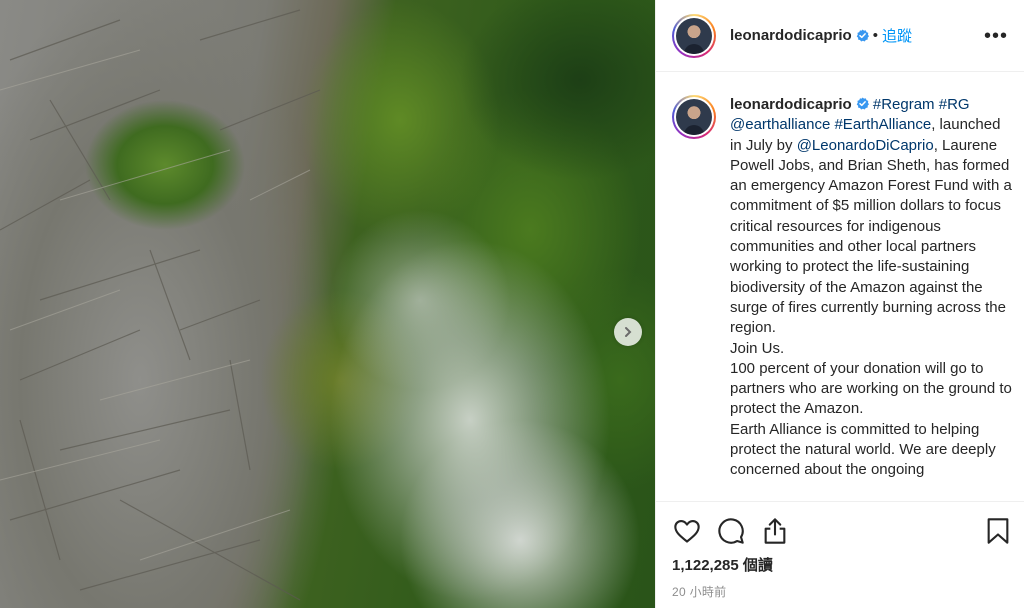 The image size is (1024, 608). I want to click on heart-icon, so click(687, 531).